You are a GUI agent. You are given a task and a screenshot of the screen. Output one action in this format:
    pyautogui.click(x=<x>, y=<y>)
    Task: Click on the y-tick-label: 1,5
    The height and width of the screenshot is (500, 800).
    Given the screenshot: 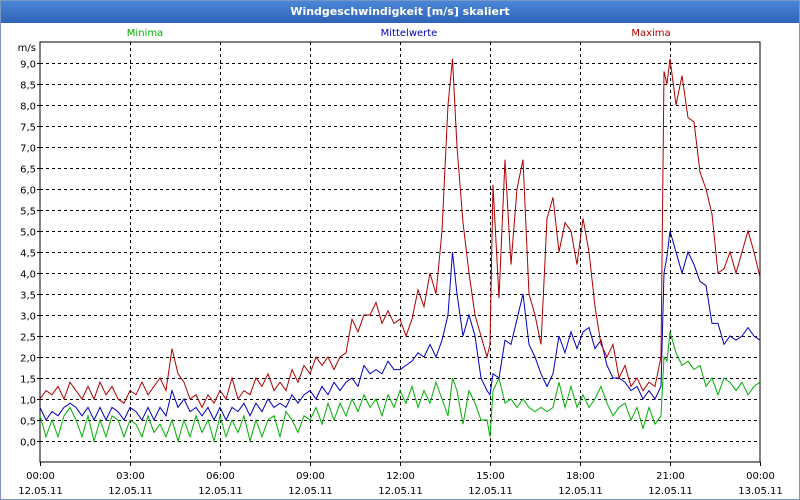 What is the action you would take?
    pyautogui.click(x=28, y=380)
    